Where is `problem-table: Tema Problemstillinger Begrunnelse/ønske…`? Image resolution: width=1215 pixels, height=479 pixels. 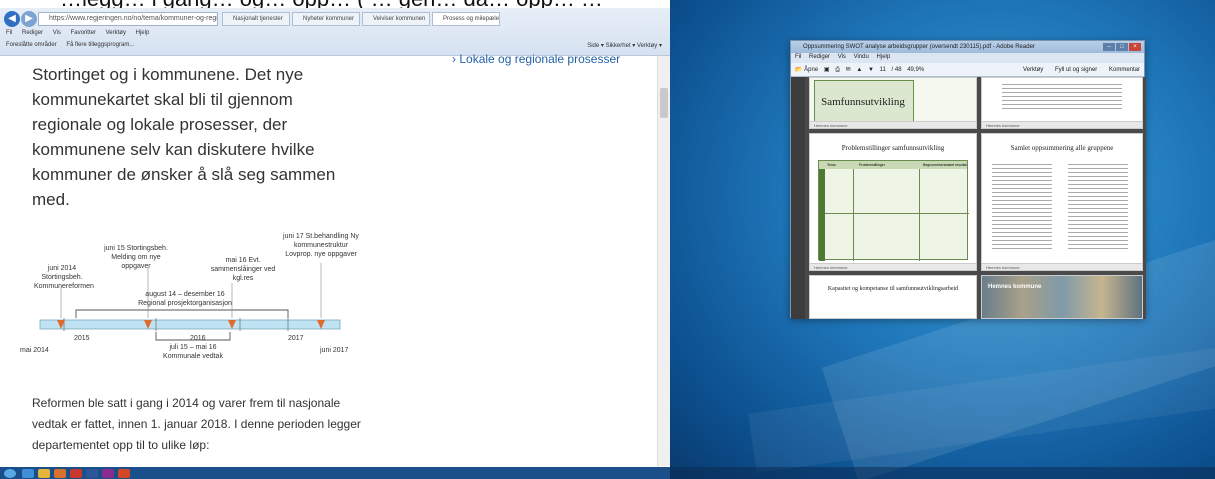 problem-table: Tema Problemstillinger Begrunnelse/ønske… is located at coordinates (893, 210).